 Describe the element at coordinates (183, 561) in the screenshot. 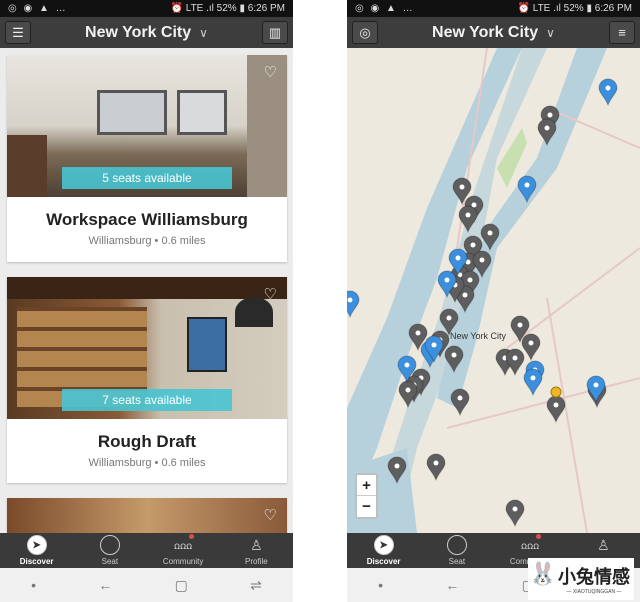

I see `nav-label: Community` at that location.